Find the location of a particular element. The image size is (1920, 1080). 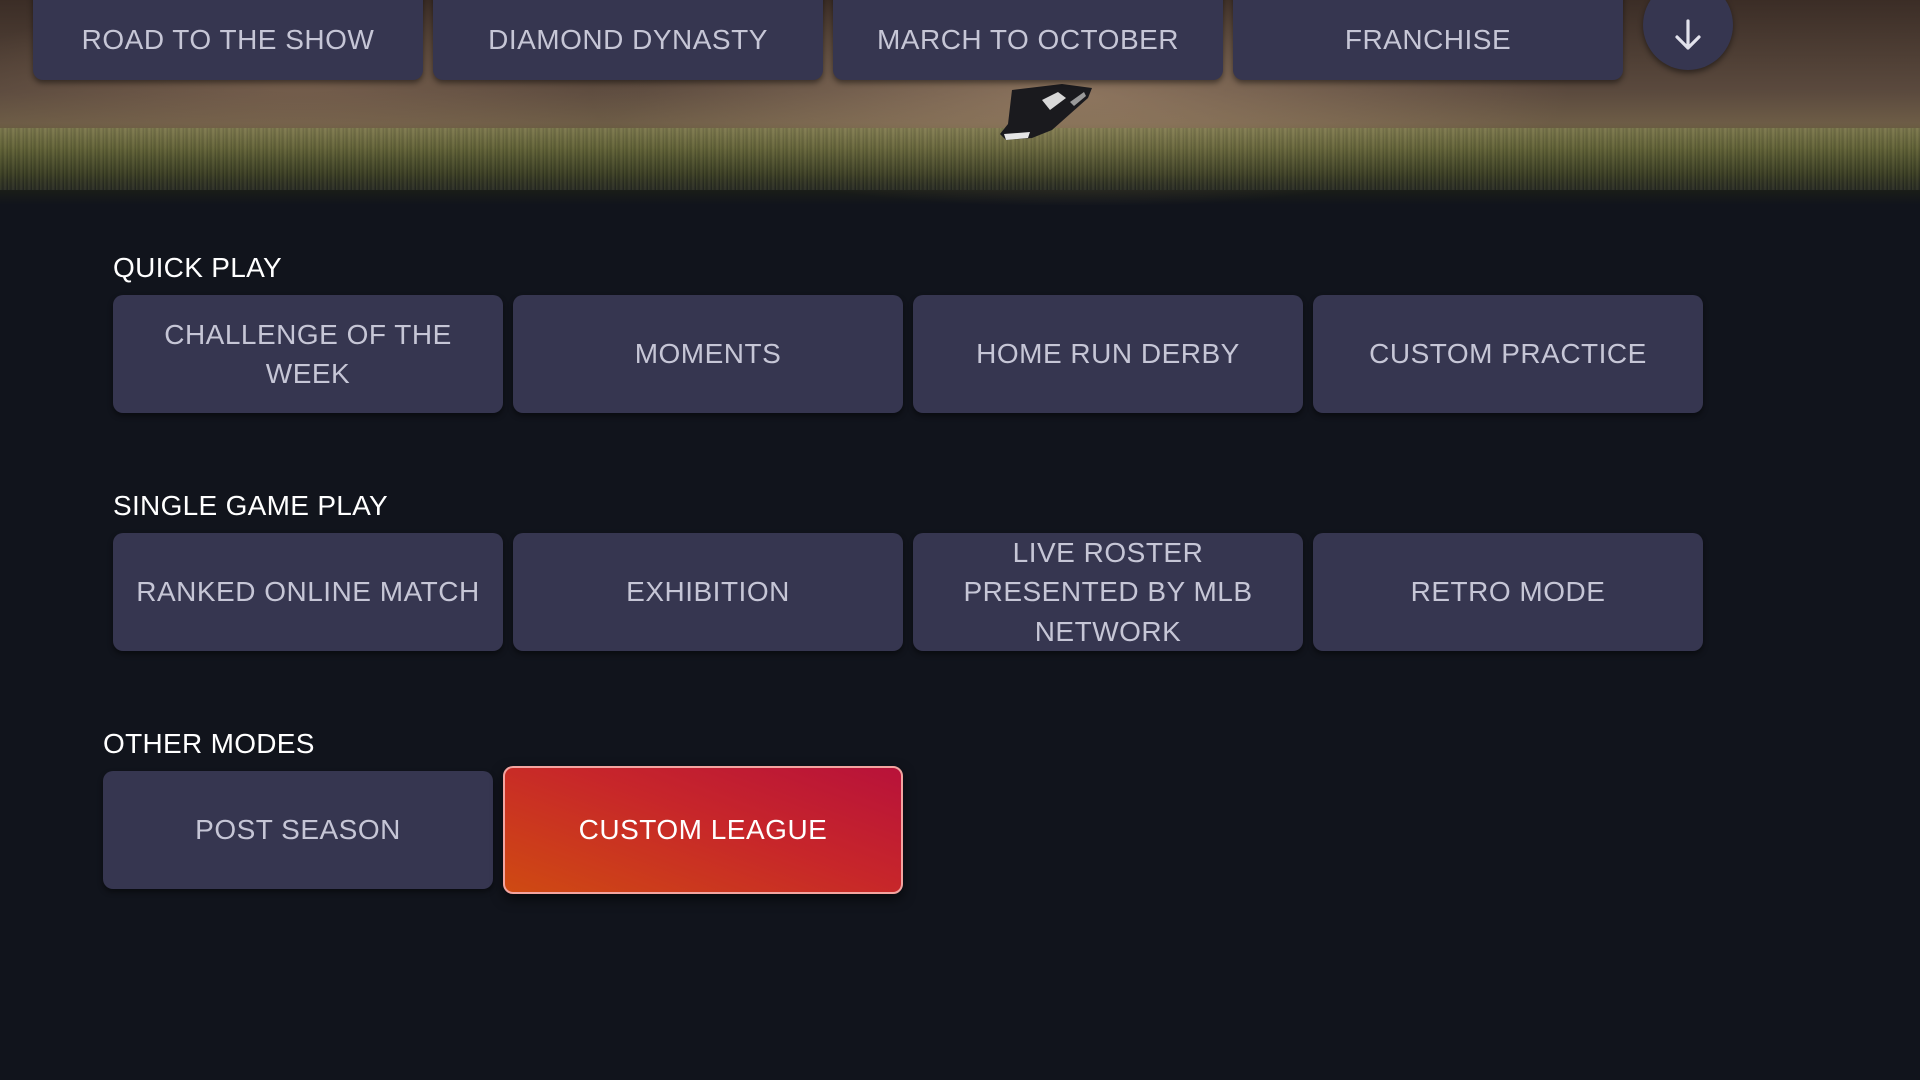

custom-practice-button: CUSTOM PRACTICE is located at coordinates (1508, 354).